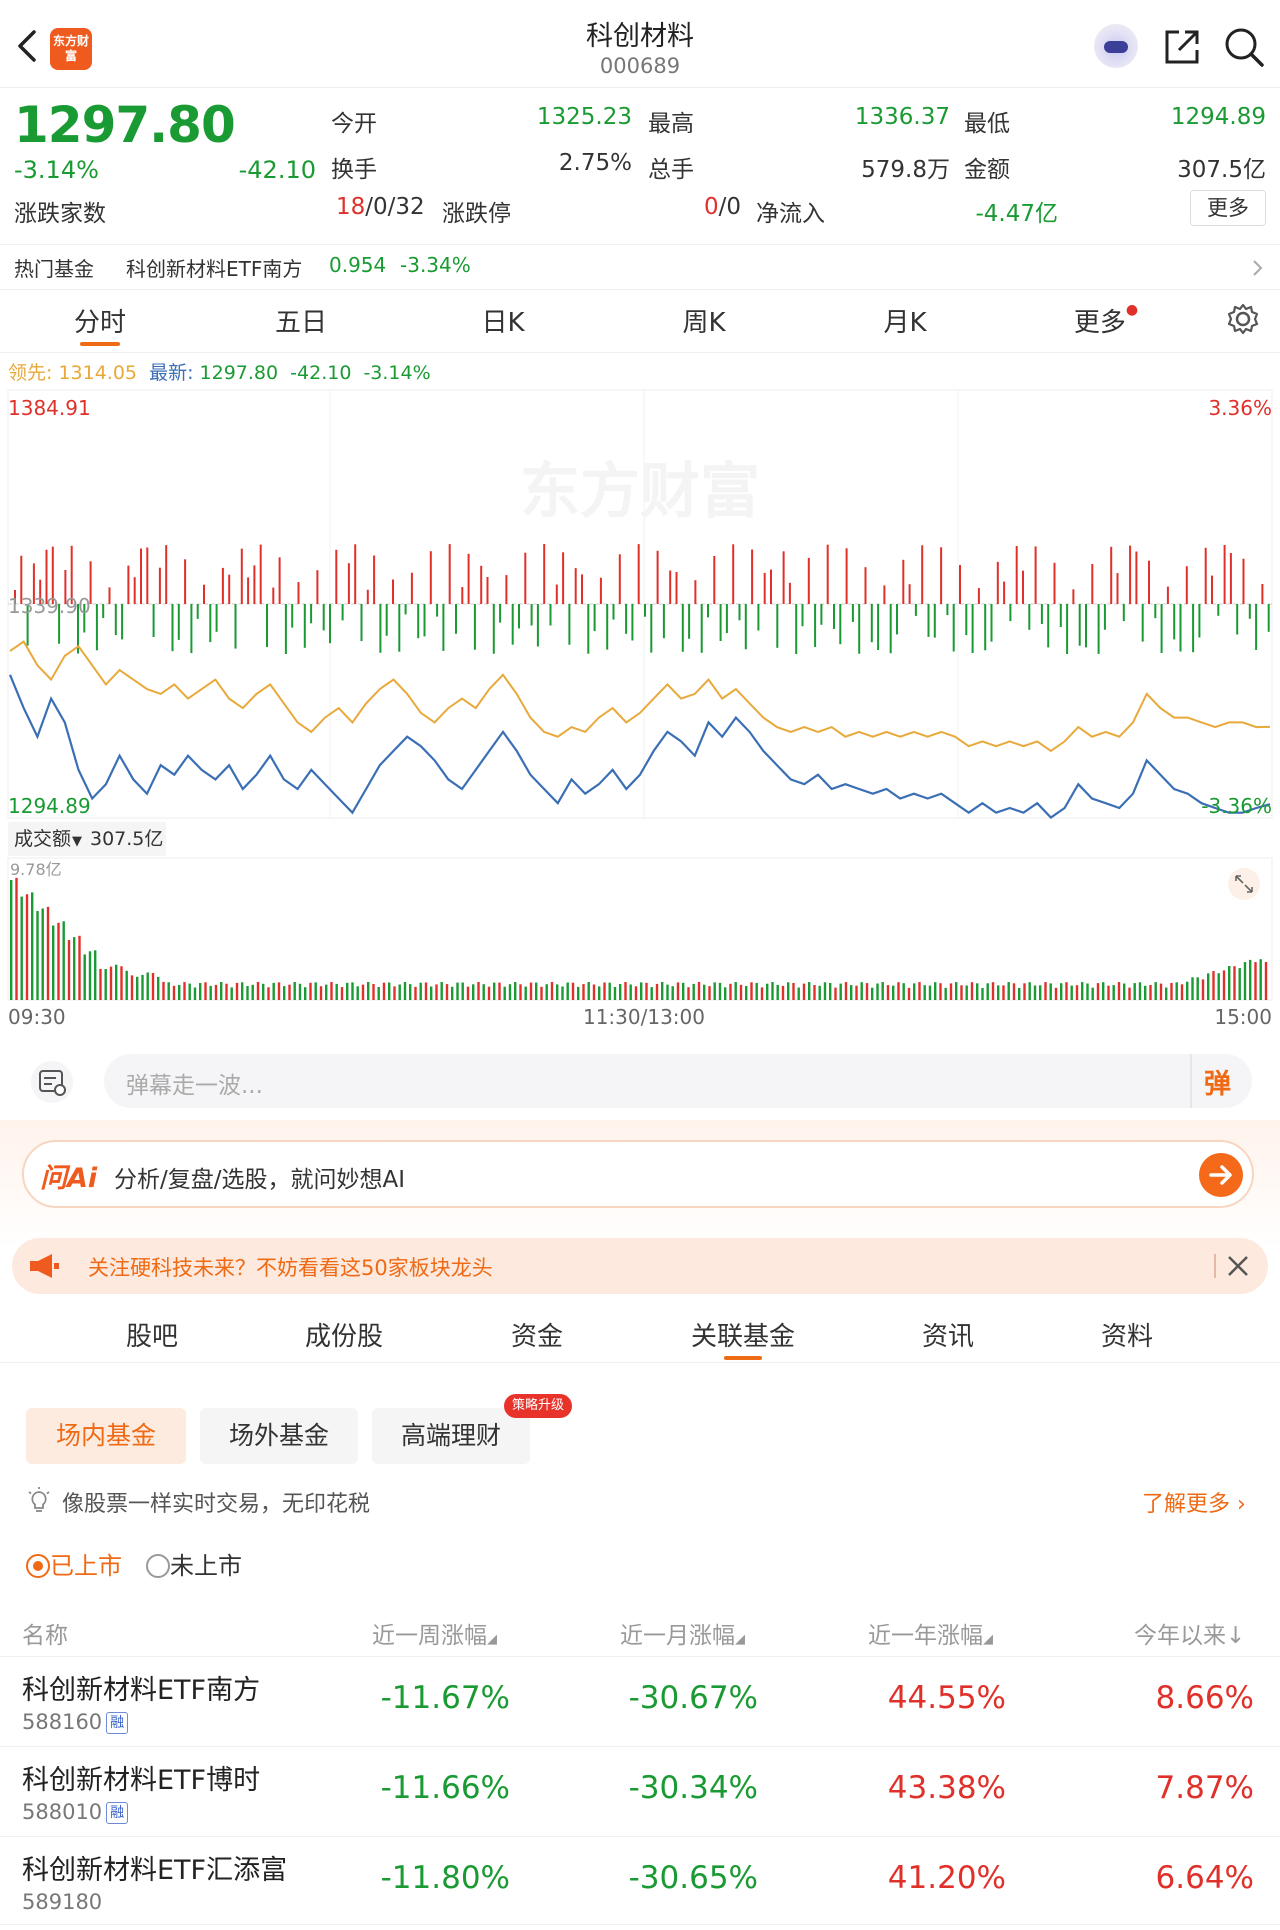 This screenshot has height=1930, width=1280. I want to click on tab-capital: 资金, so click(537, 1334).